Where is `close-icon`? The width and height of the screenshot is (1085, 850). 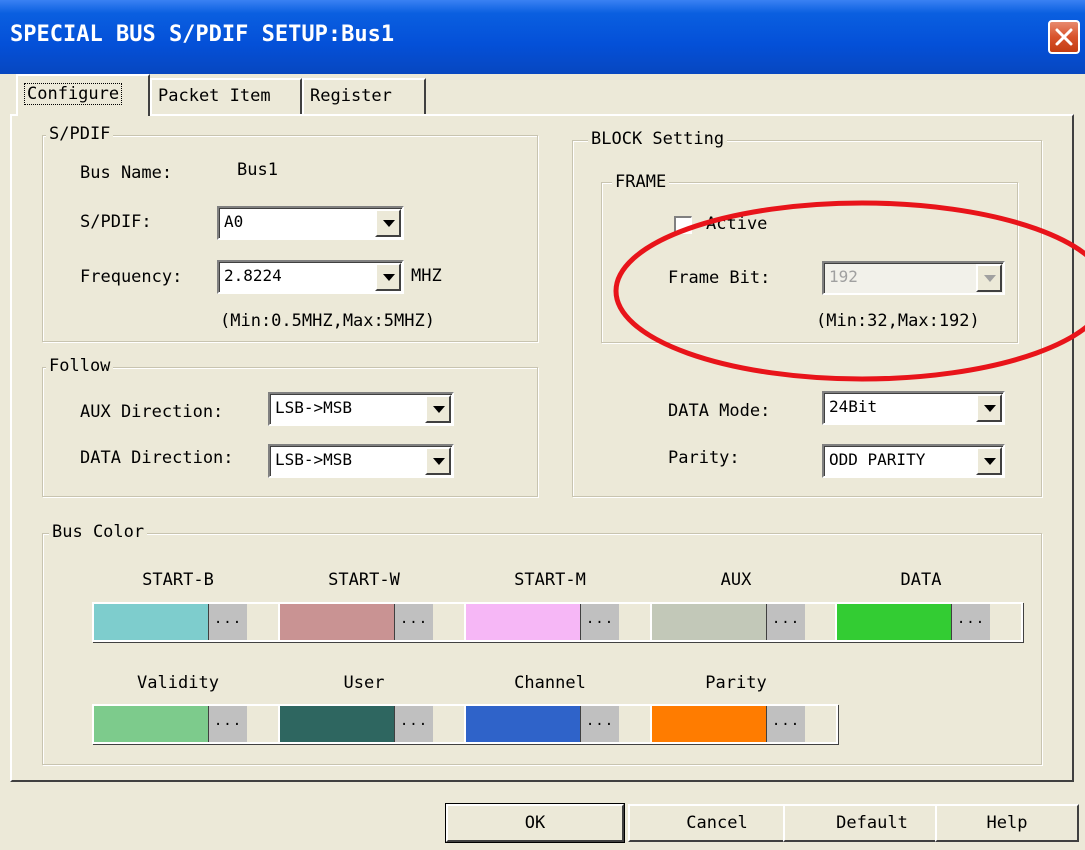
close-icon is located at coordinates (1064, 37).